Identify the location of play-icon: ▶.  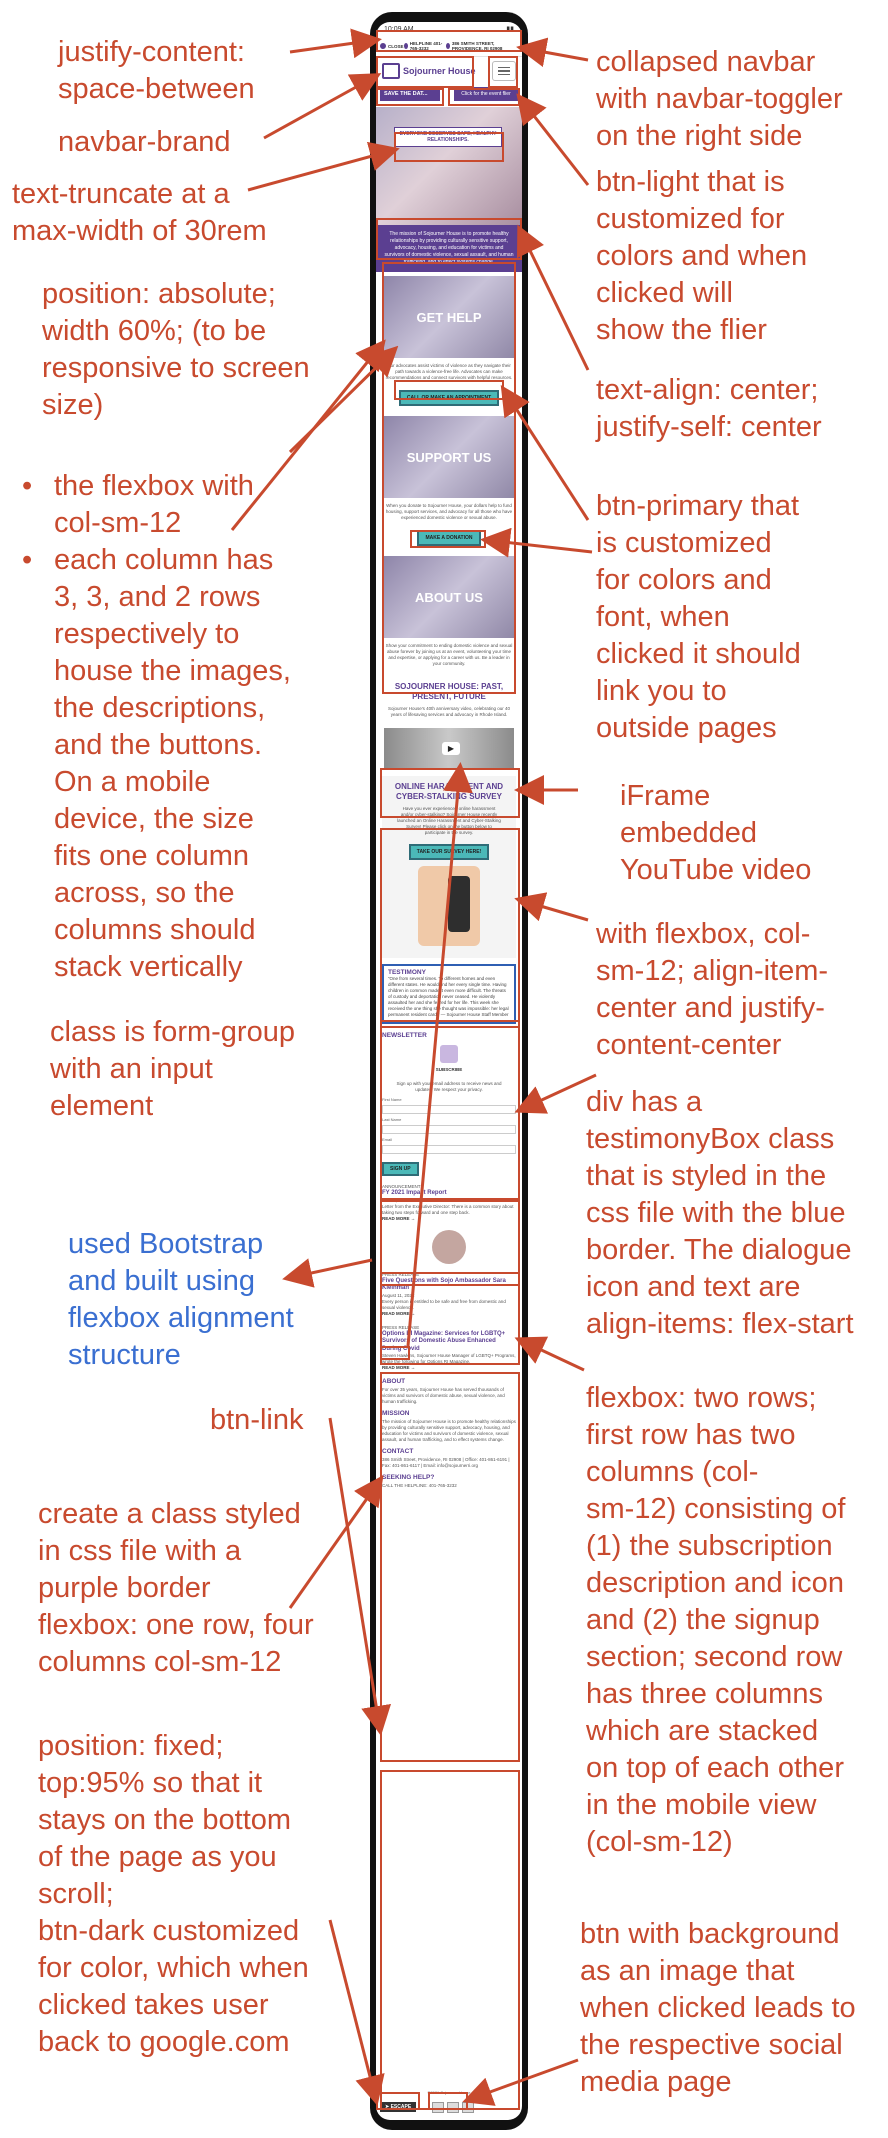
(451, 748).